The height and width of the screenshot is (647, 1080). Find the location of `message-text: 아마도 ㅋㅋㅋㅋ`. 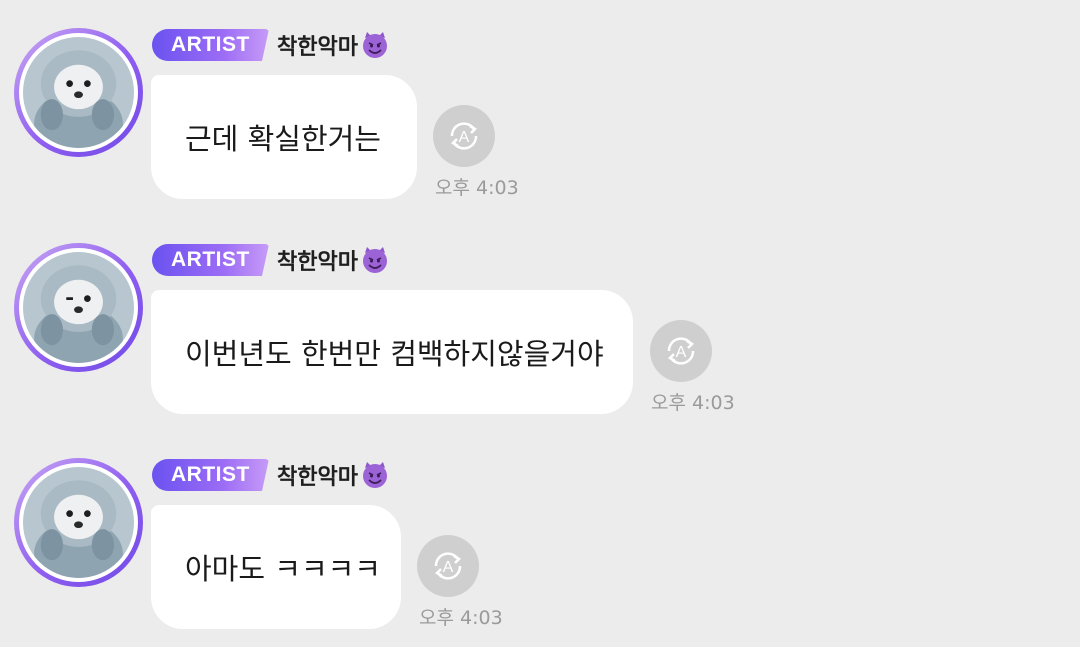

message-text: 아마도 ㅋㅋㅋㅋ is located at coordinates (283, 569).